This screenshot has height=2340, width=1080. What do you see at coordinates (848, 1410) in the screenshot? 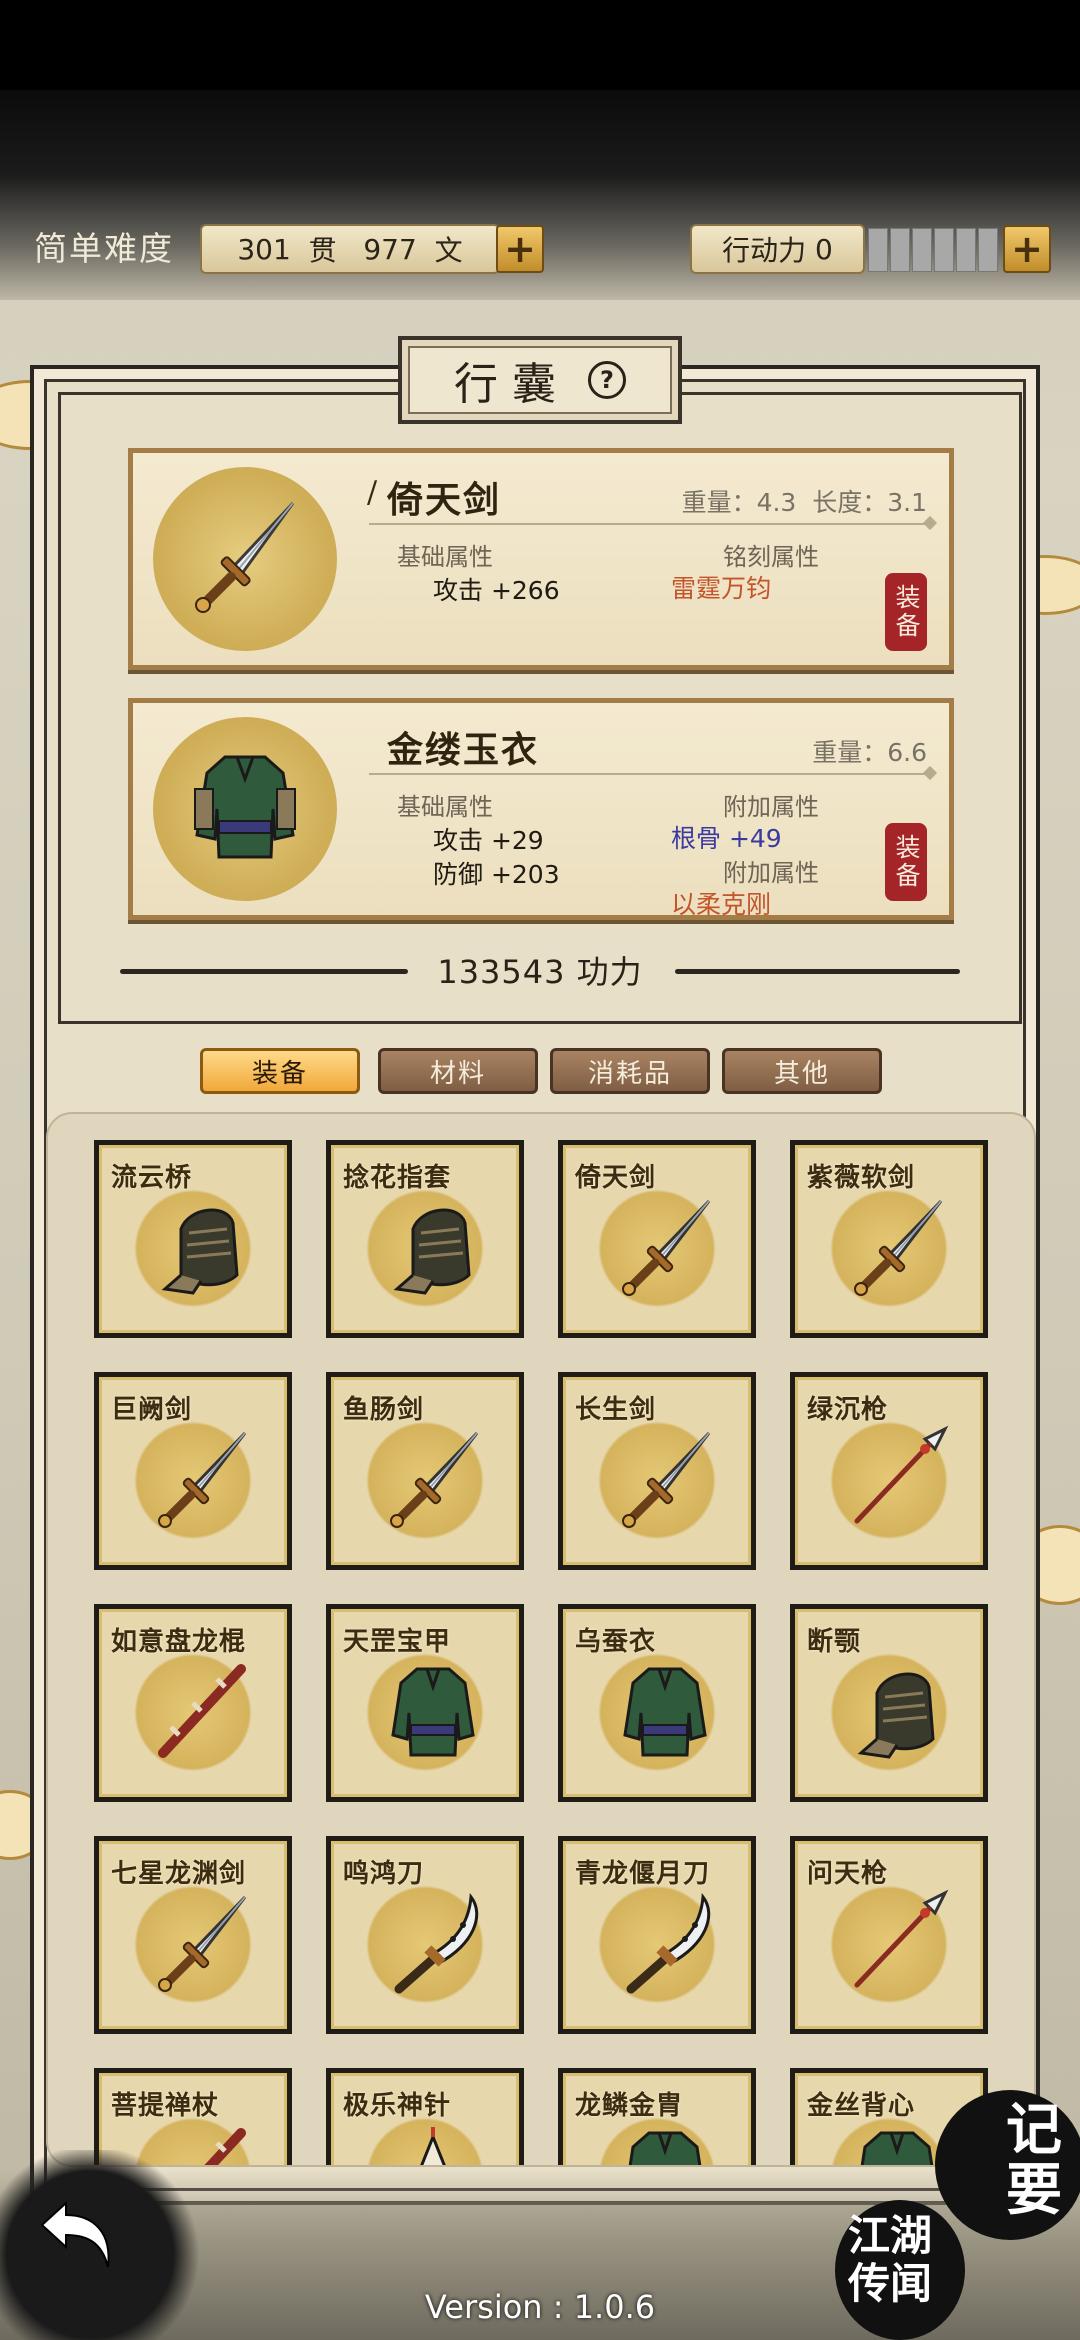
I see `slot-item-name: 绿沉枪` at bounding box center [848, 1410].